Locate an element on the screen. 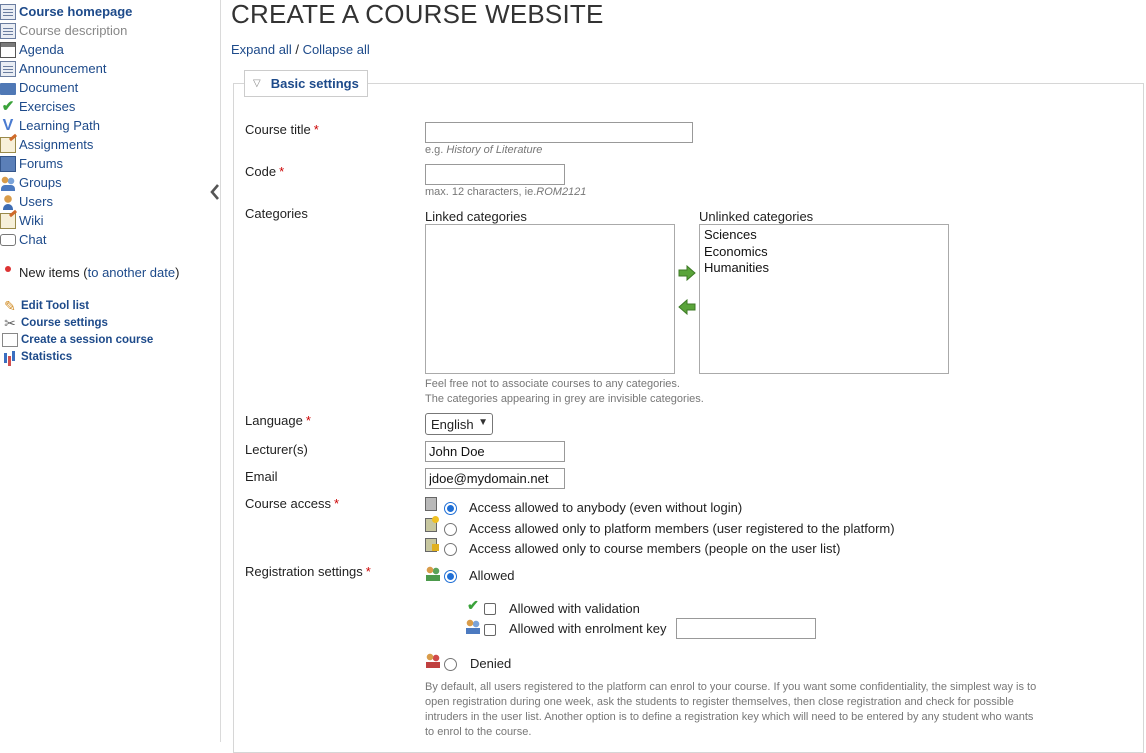 This screenshot has width=1146, height=753. registration-denied-radio is located at coordinates (450, 664).